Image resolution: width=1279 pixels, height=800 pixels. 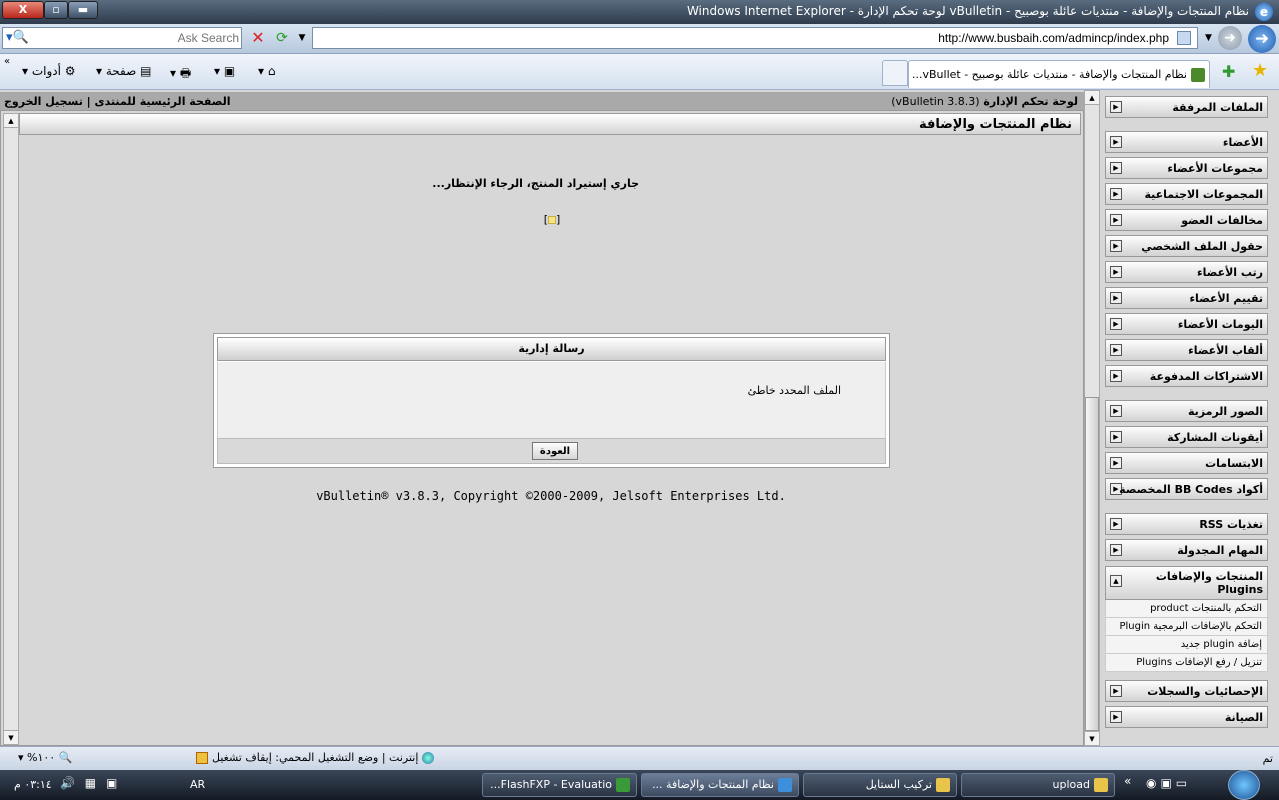 I want to click on sidebar-item-label: اليومات الأعضاء, so click(x=1220, y=324).